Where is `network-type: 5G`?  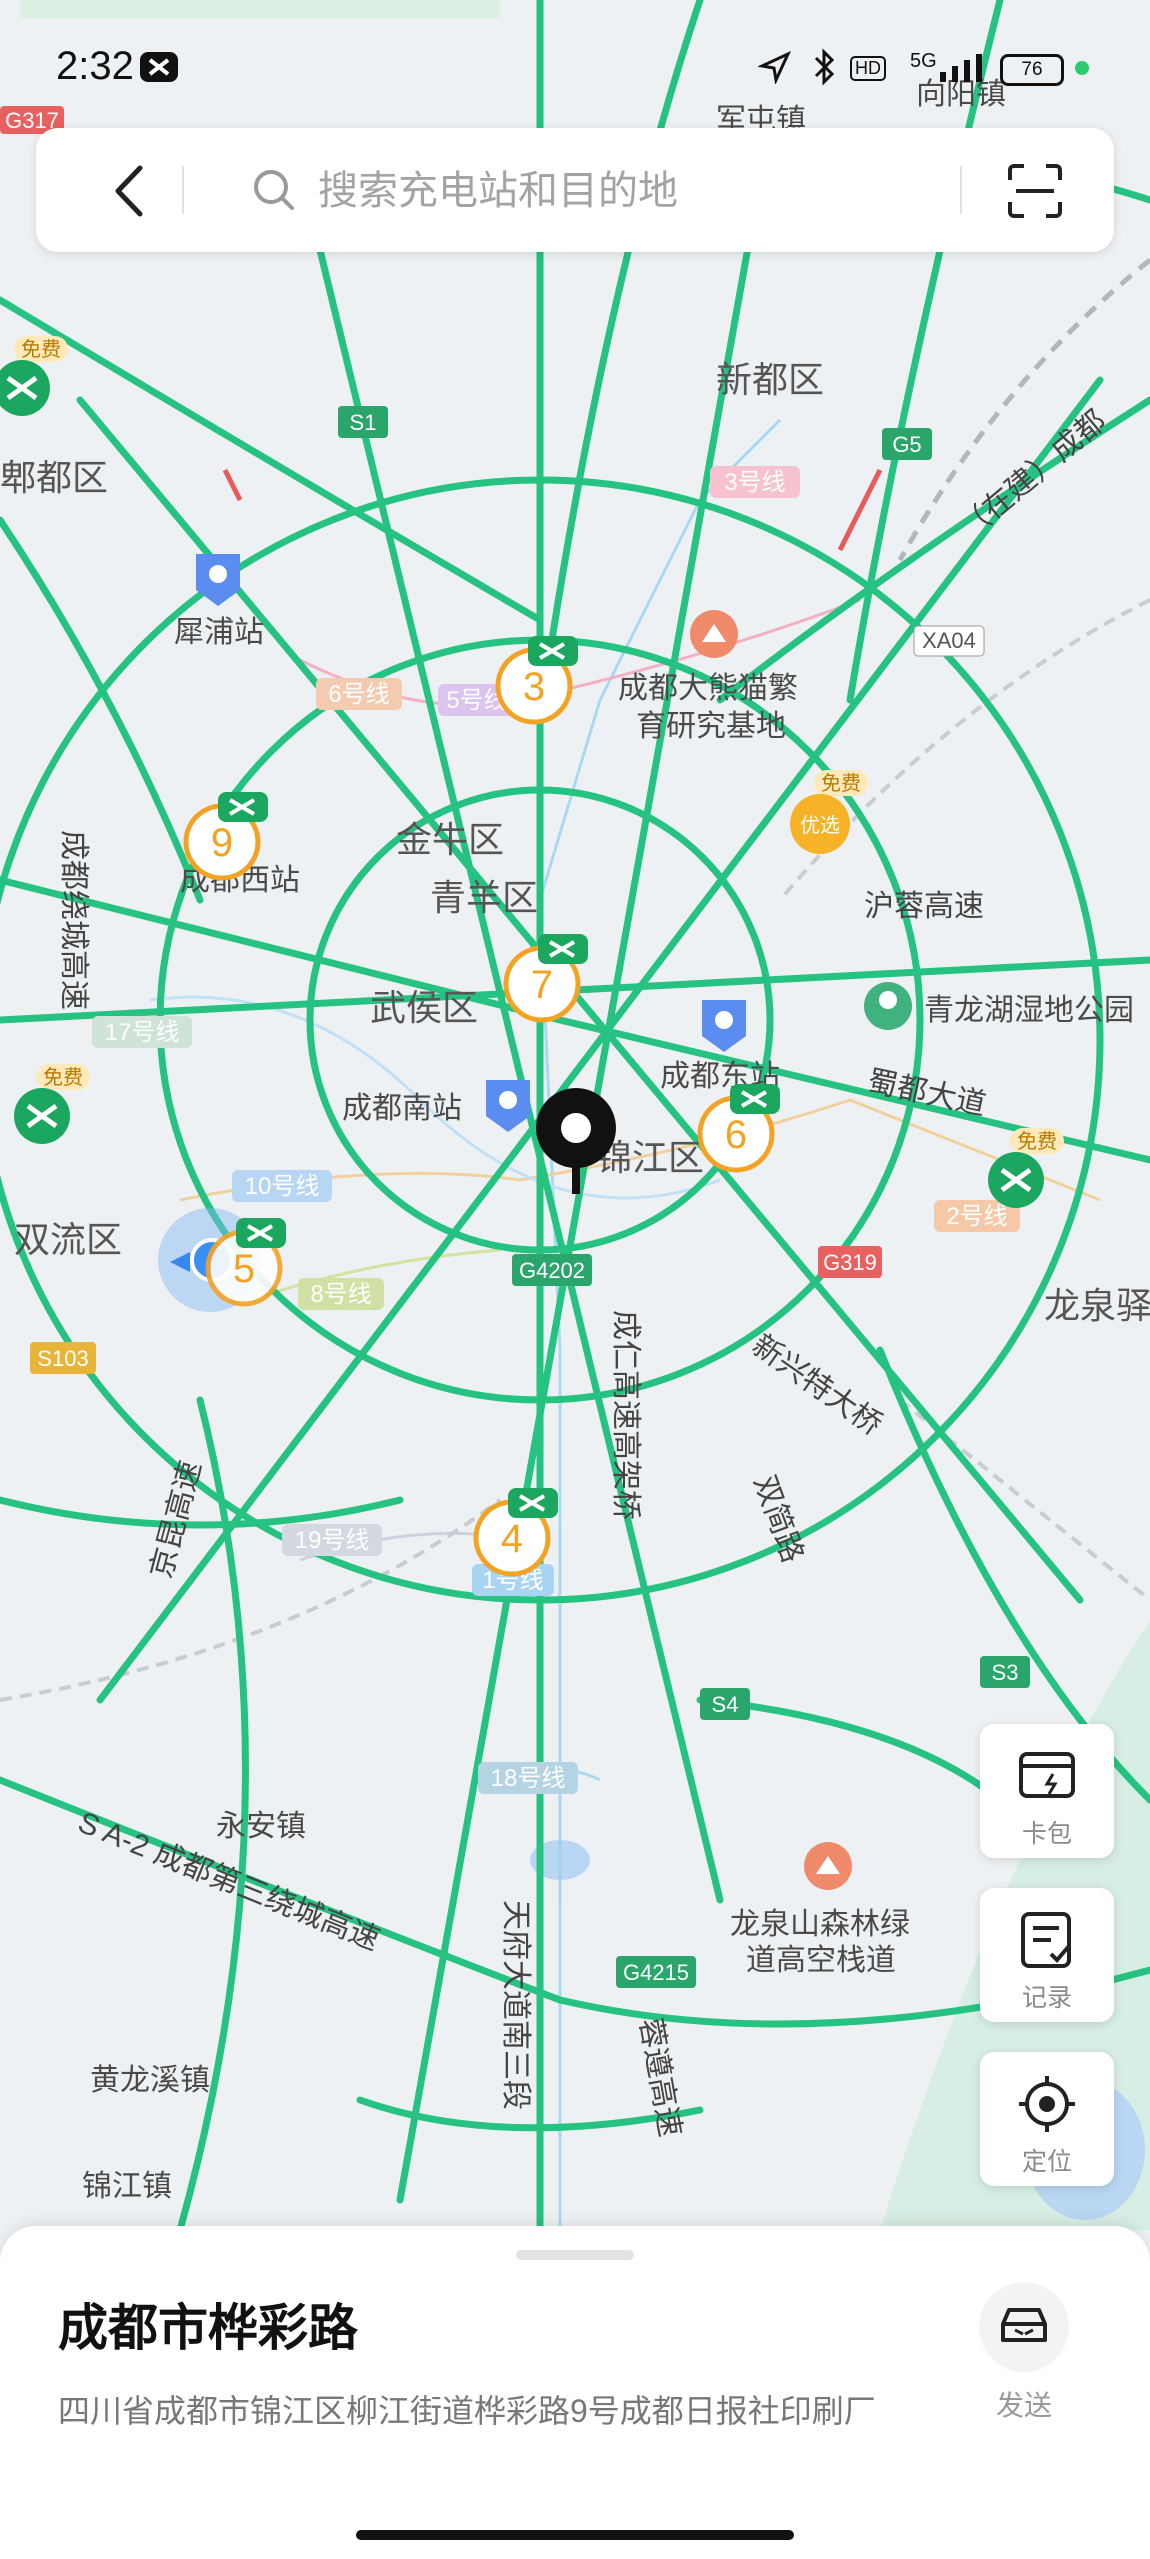
network-type: 5G is located at coordinates (923, 61).